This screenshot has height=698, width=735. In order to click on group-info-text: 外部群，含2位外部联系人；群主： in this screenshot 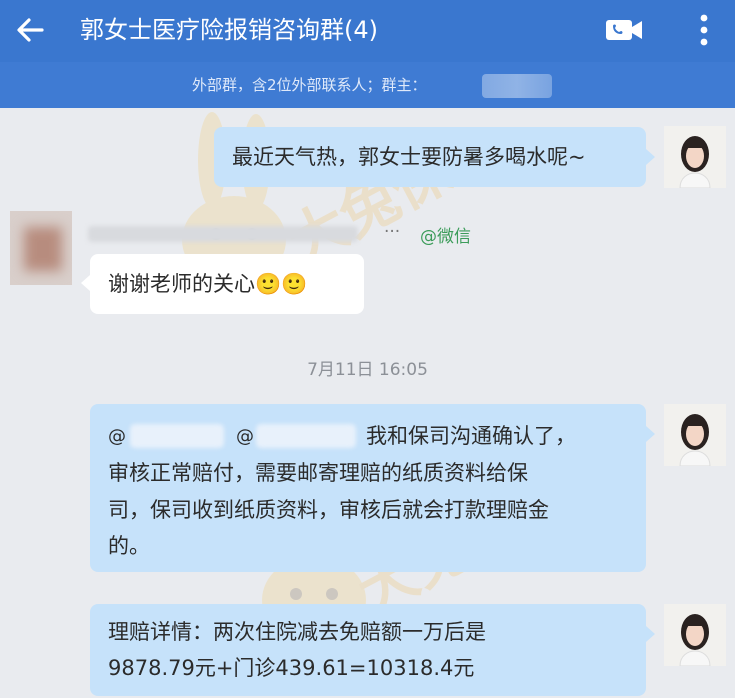, I will do `click(309, 85)`.